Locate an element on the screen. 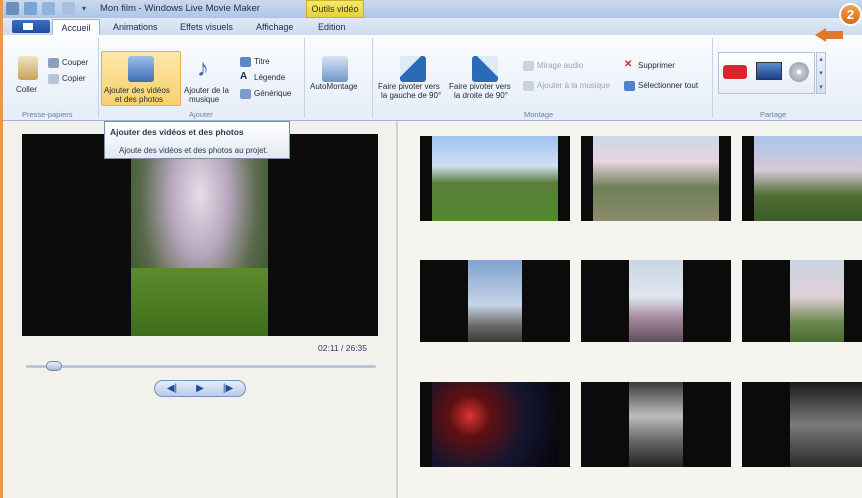 The height and width of the screenshot is (498, 862). annotation-step-badge: 2 is located at coordinates (850, 14).